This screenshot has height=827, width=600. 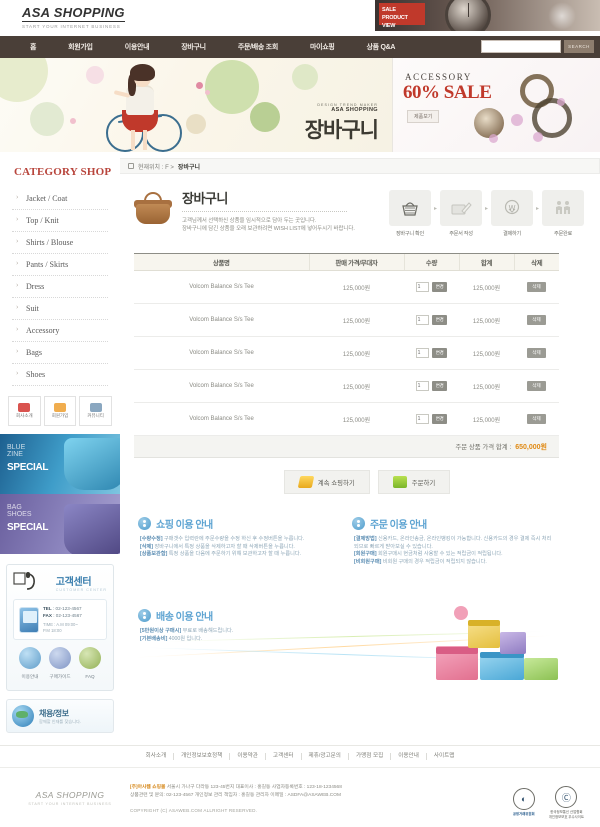 I want to click on bag-image, so click(x=92, y=529).